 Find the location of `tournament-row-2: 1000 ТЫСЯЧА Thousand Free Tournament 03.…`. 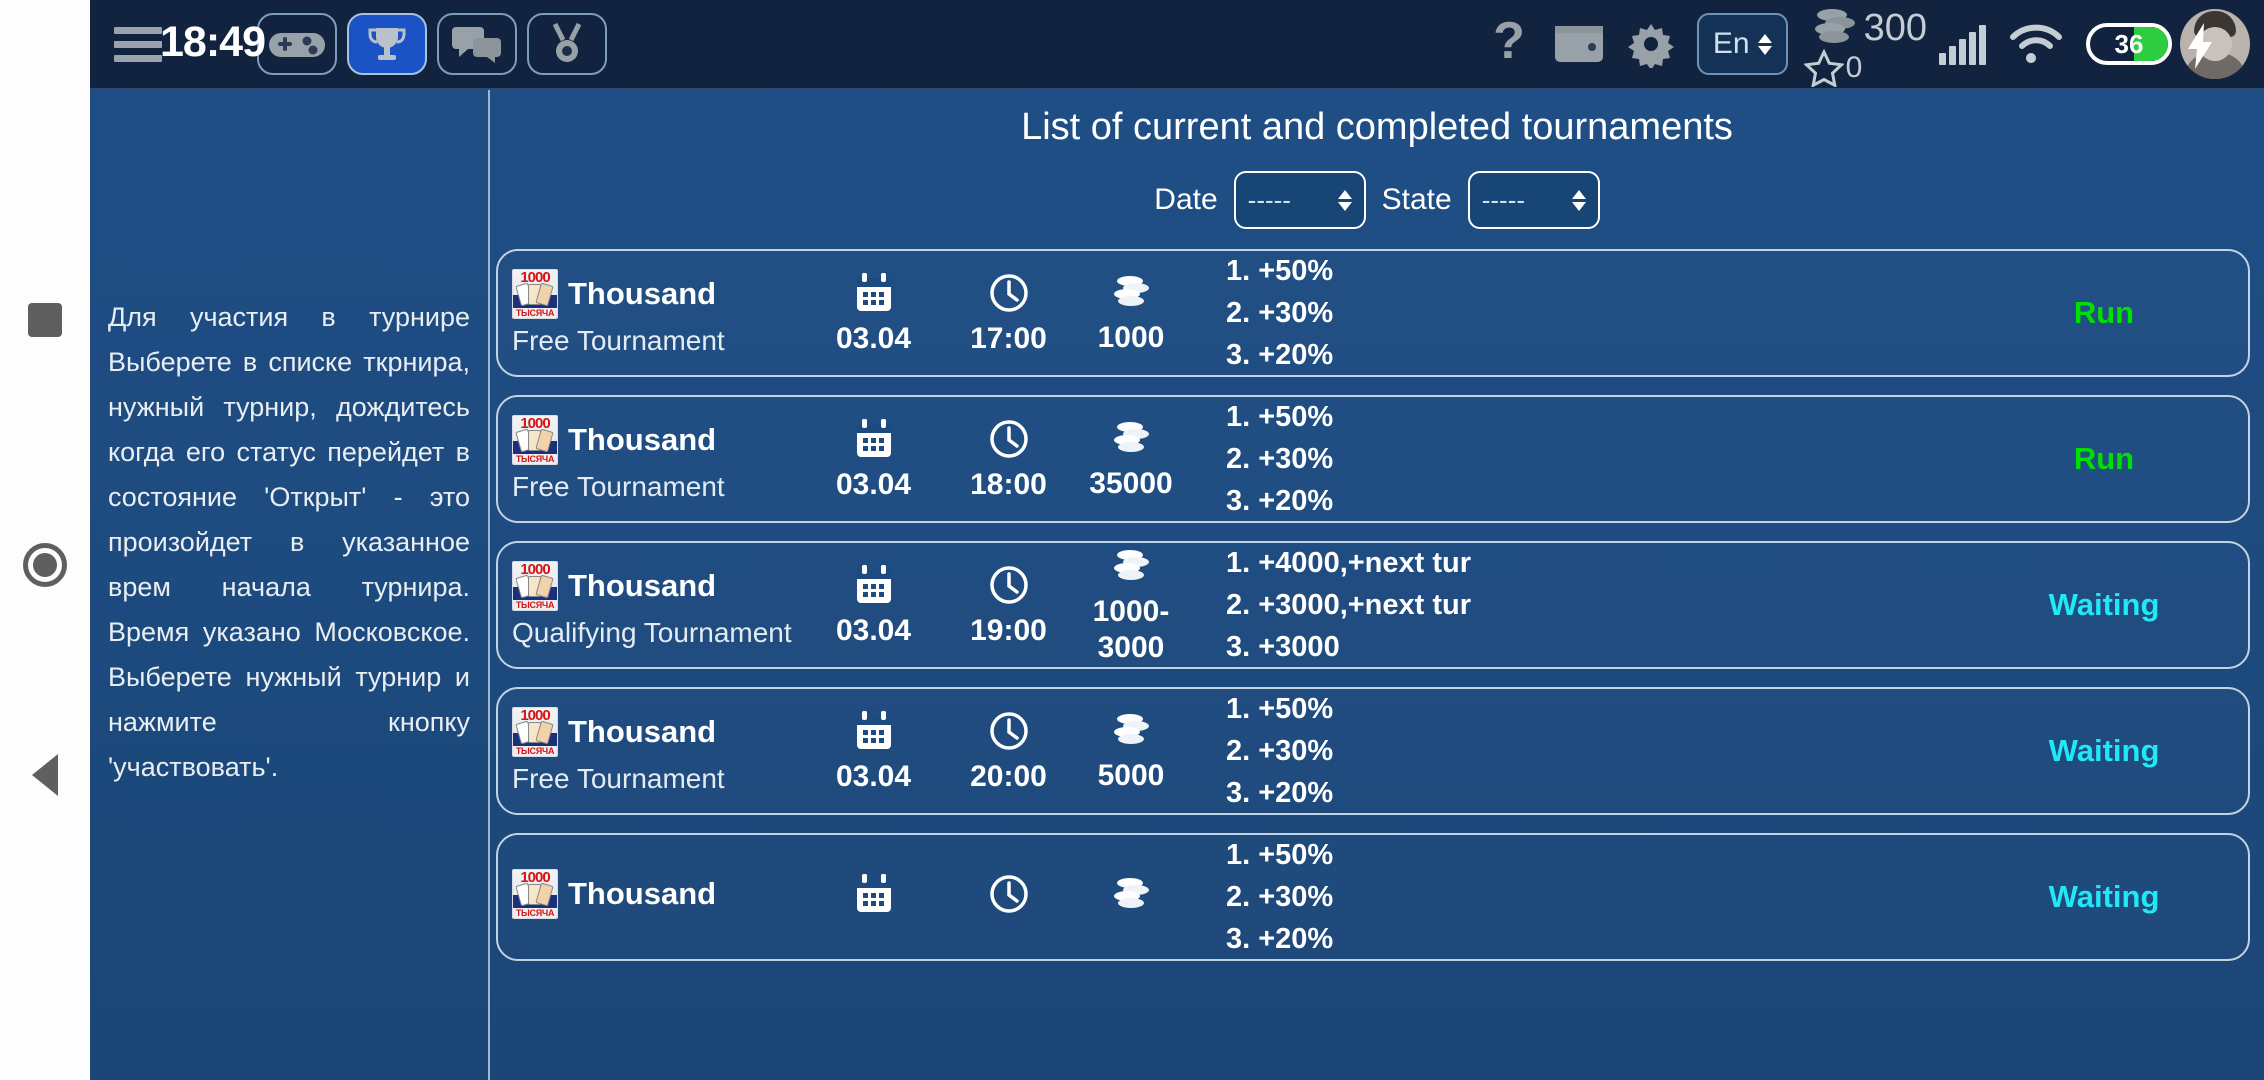

tournament-row-2: 1000 ТЫСЯЧА Thousand Free Tournament 03.… is located at coordinates (1373, 459).